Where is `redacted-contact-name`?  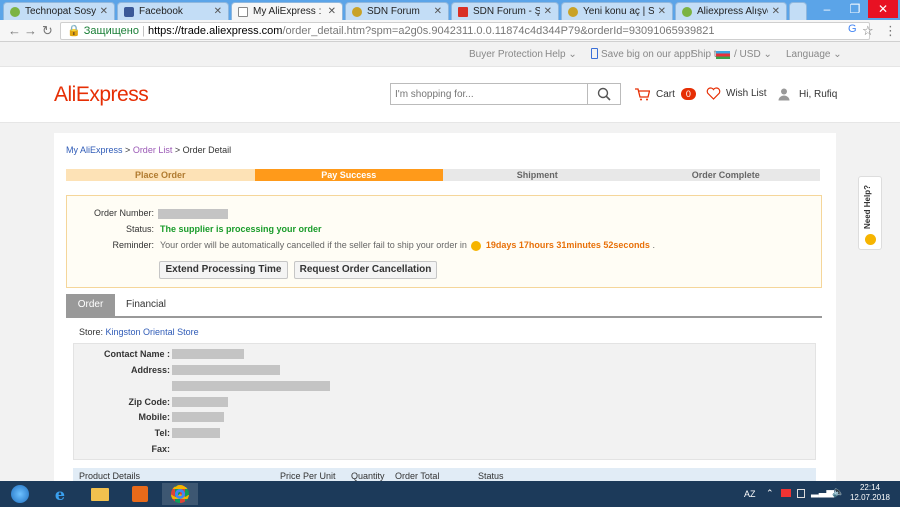
redacted-contact-name is located at coordinates (208, 354).